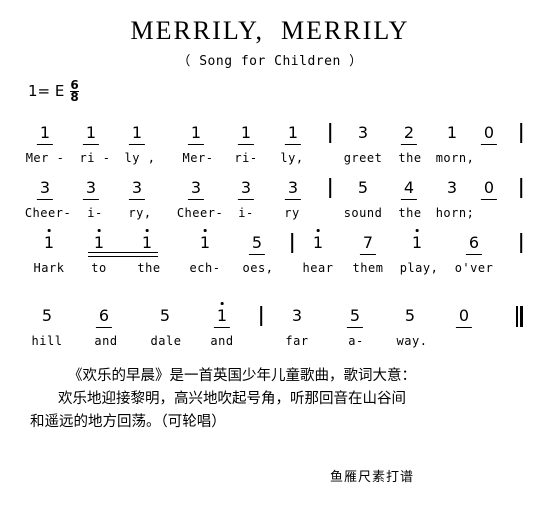 The image size is (540, 530). Describe the element at coordinates (270, 61) in the screenshot. I see `page-subtitle: （ Song for Children ）` at that location.